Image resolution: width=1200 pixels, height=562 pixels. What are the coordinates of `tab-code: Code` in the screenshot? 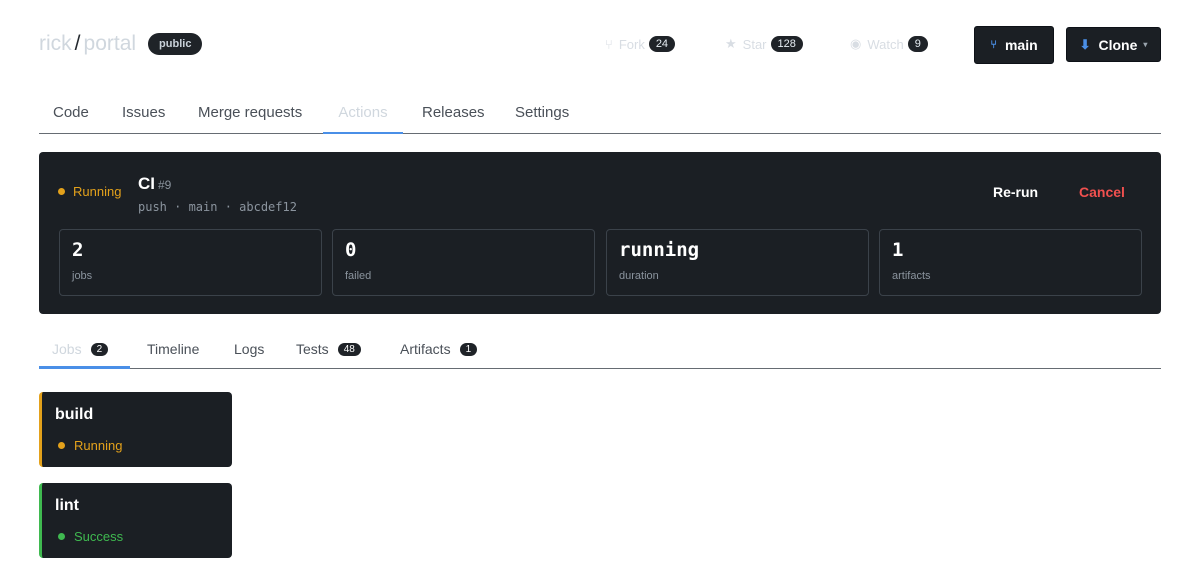 It's located at (71, 112).